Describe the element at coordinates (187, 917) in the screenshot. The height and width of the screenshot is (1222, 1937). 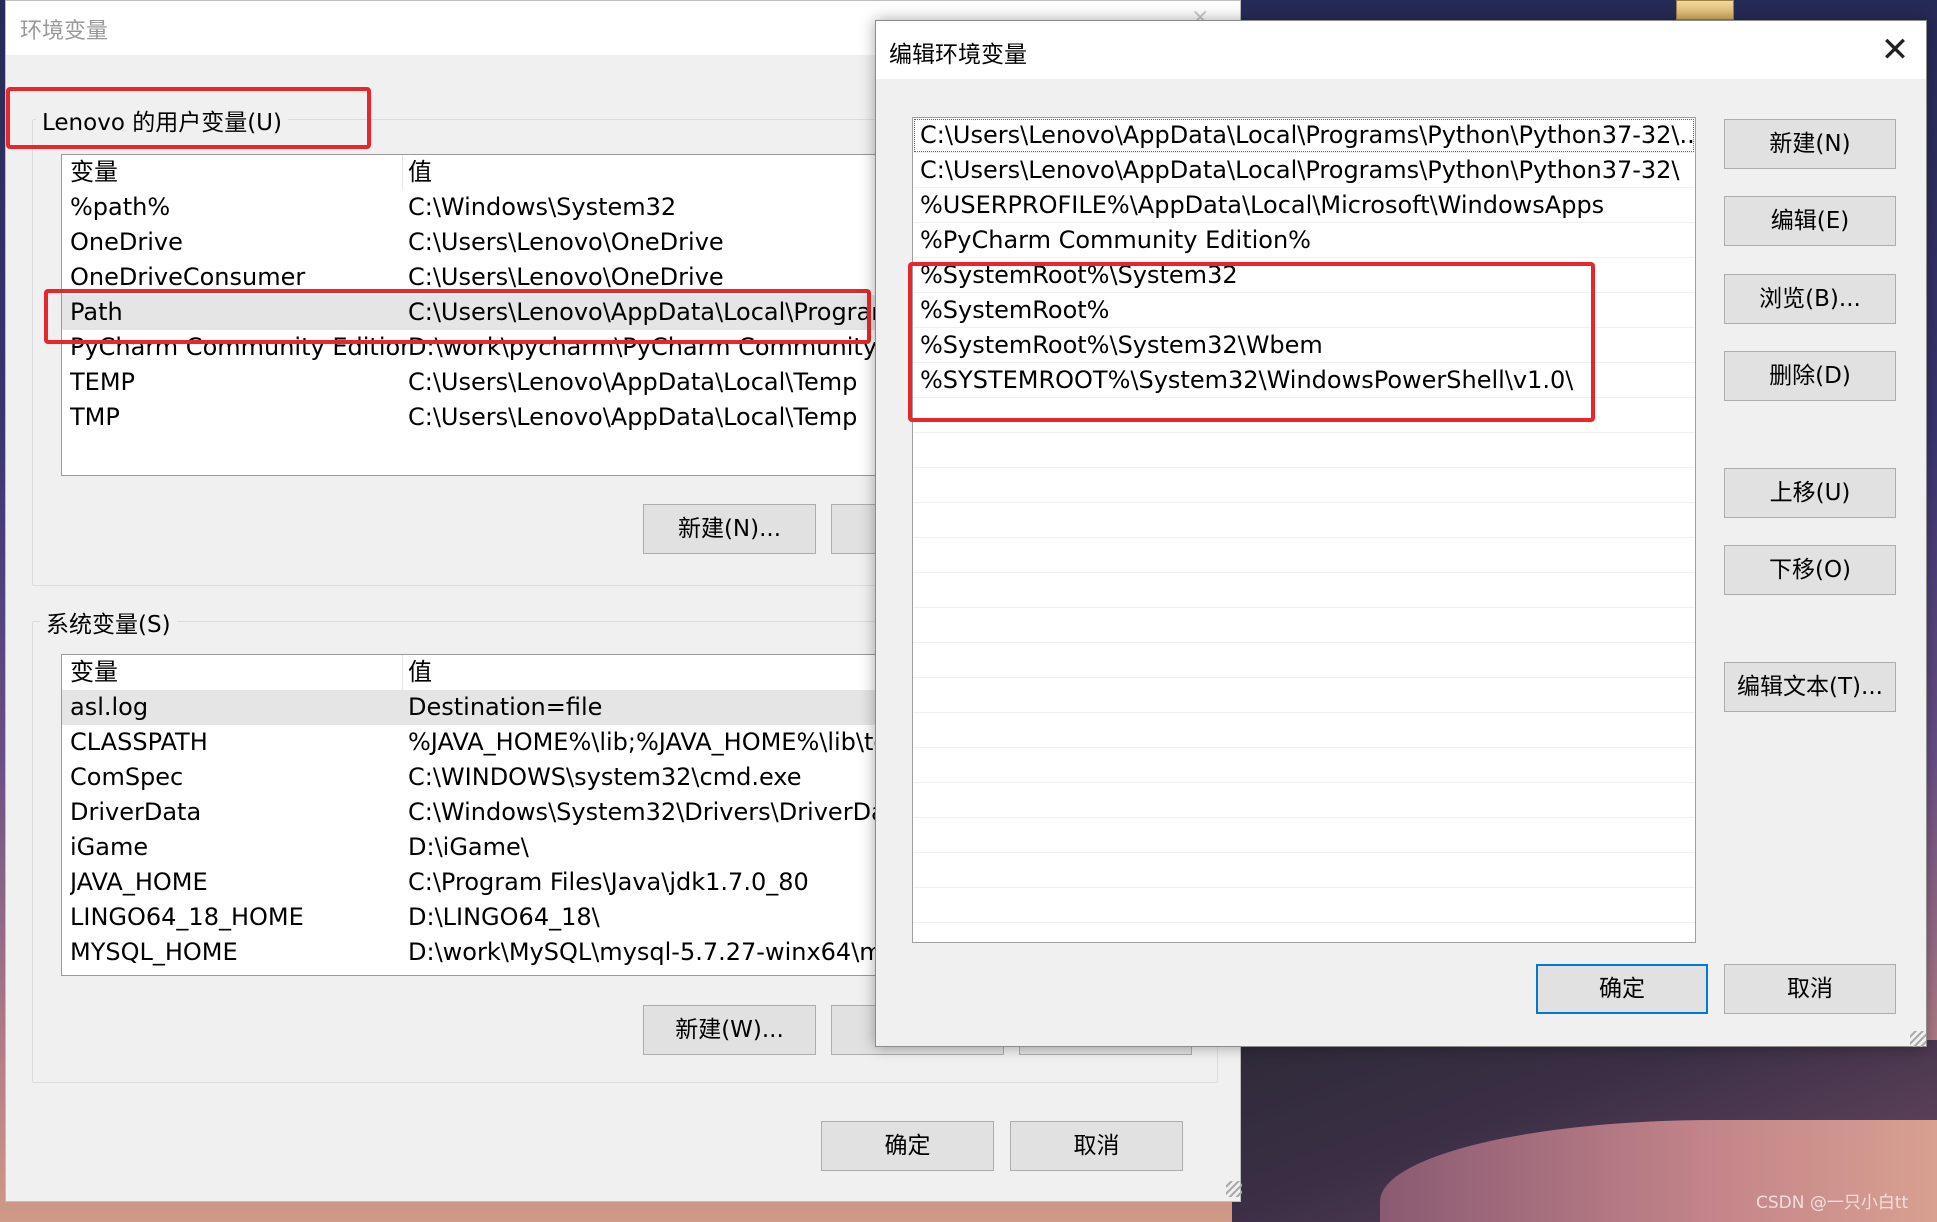
I see `var-name: LINGO64_18_HOME` at that location.